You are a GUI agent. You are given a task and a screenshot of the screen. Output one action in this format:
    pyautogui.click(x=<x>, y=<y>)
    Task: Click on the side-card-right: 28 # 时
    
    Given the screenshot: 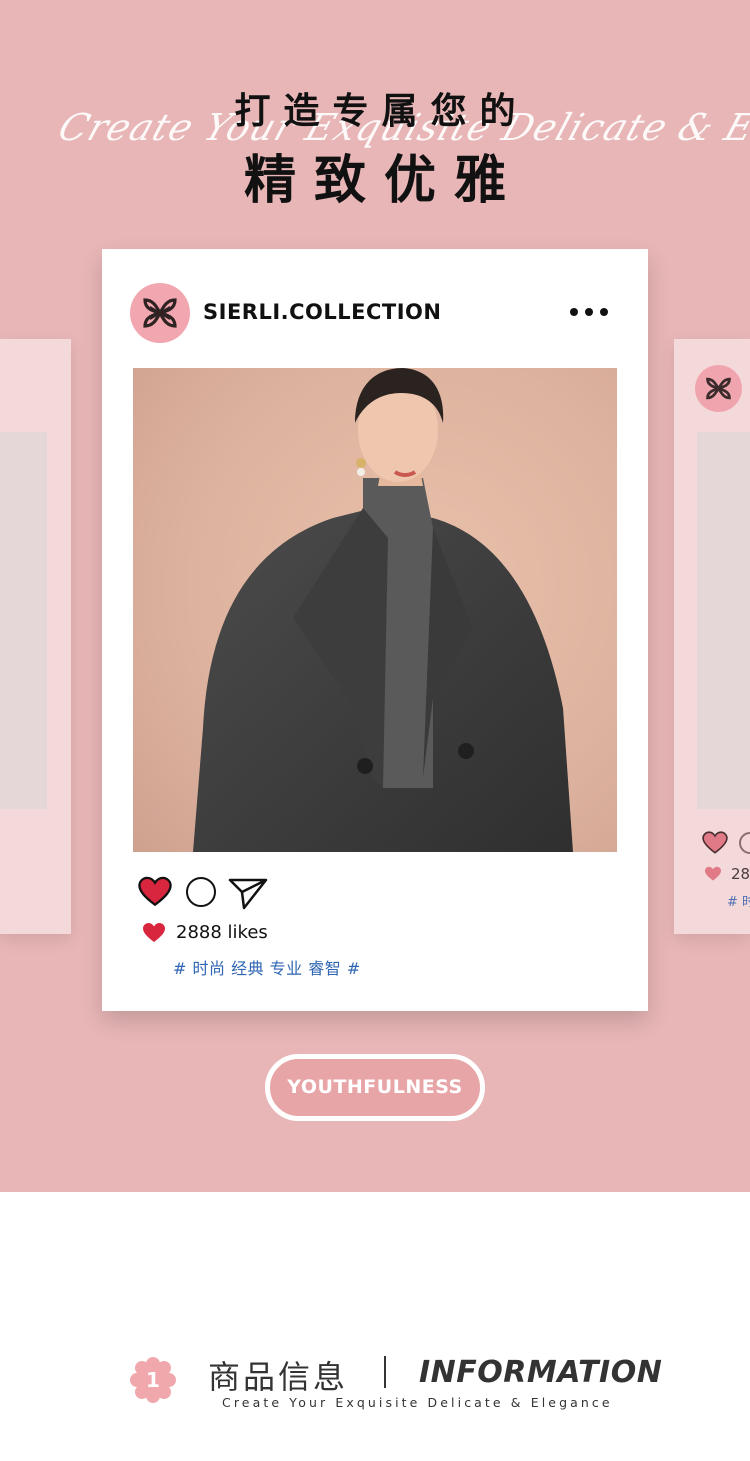 What is the action you would take?
    pyautogui.click(x=712, y=636)
    